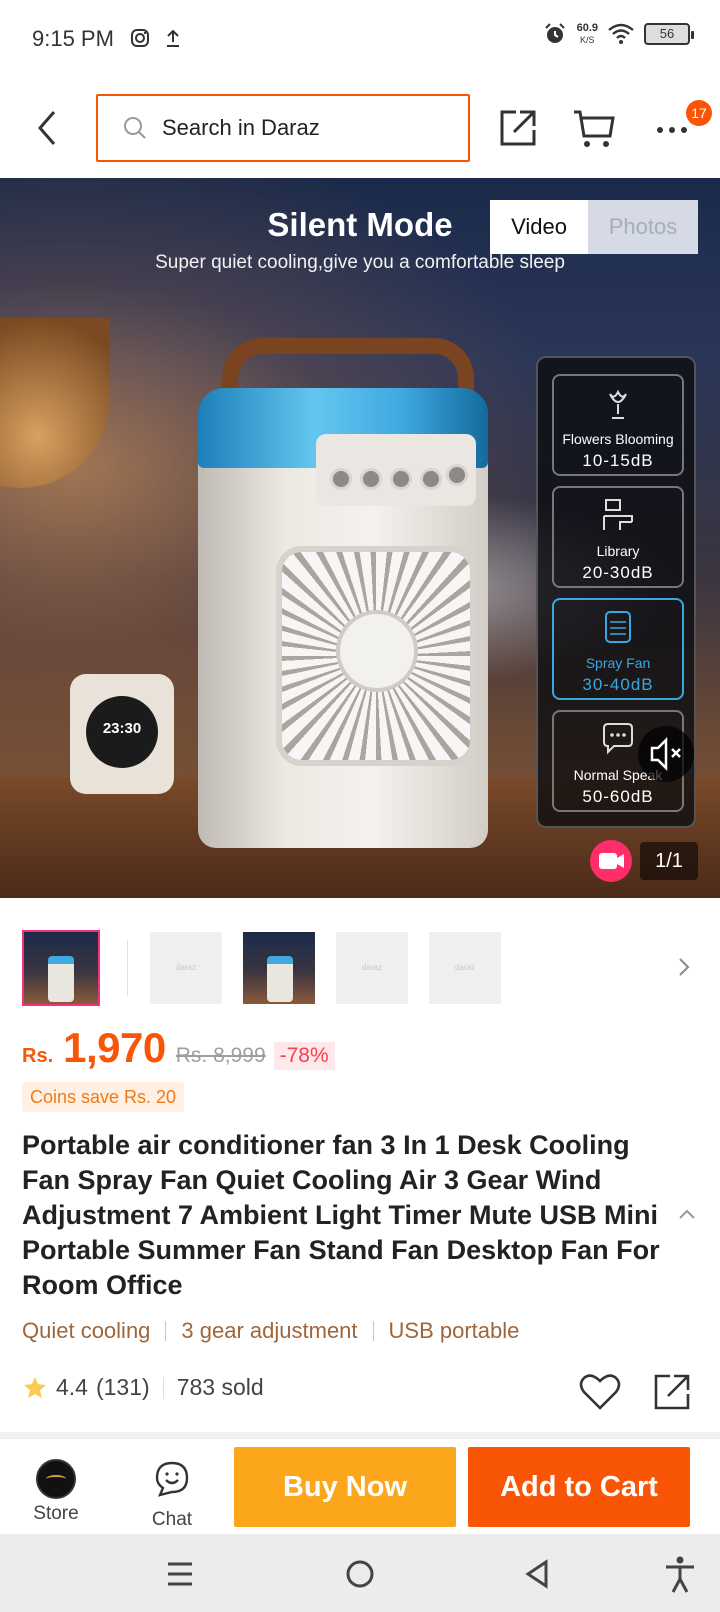 This screenshot has width=720, height=1612. Describe the element at coordinates (172, 1479) in the screenshot. I see `chat-icon` at that location.